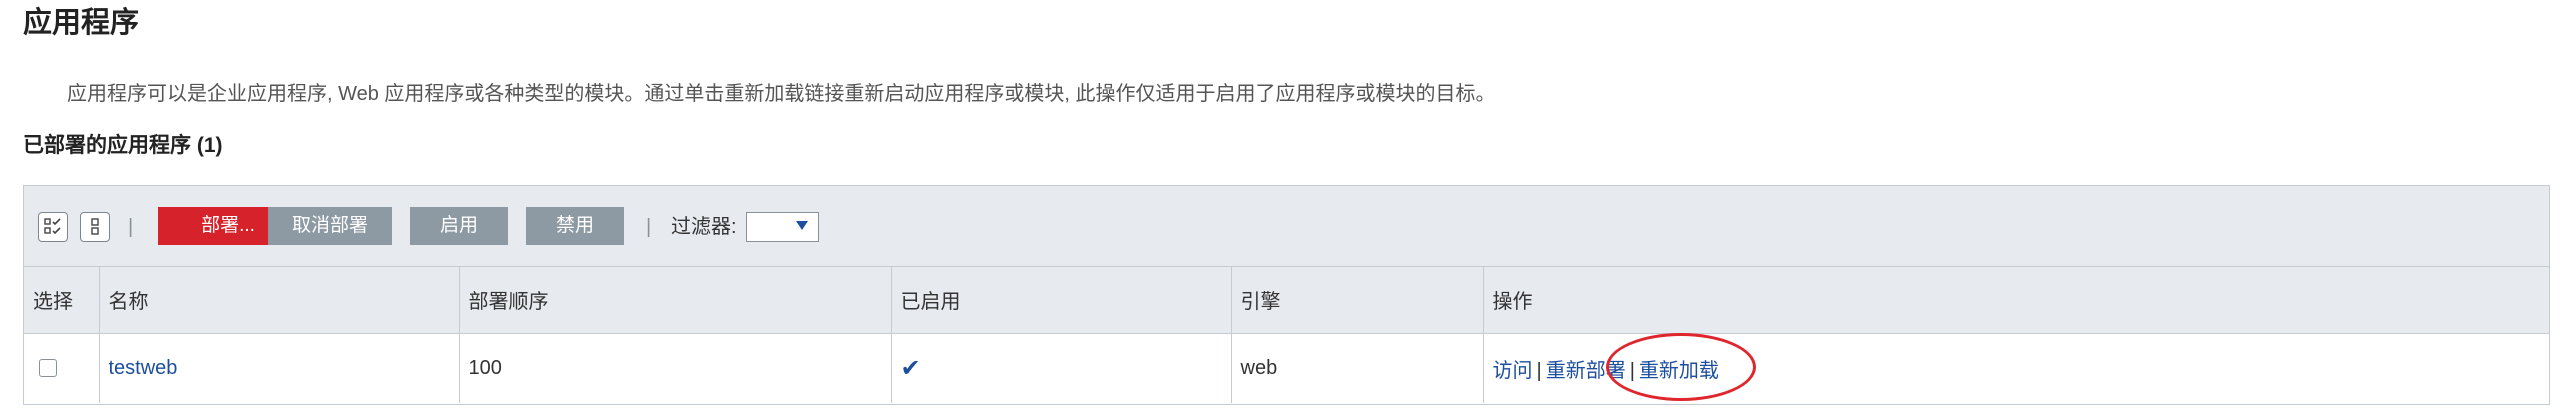 This screenshot has width=2560, height=420. What do you see at coordinates (279, 300) in the screenshot?
I see `column-header-name: 名称` at bounding box center [279, 300].